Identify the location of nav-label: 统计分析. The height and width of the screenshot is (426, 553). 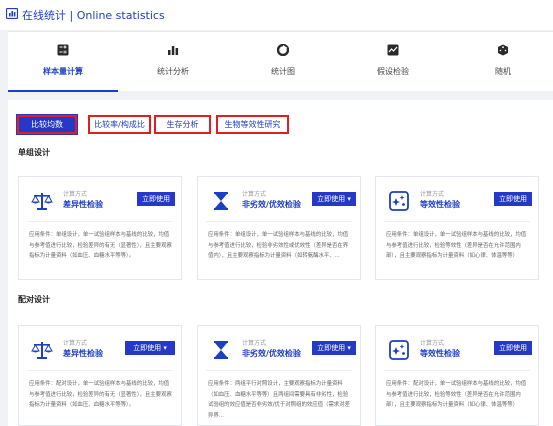
(173, 71).